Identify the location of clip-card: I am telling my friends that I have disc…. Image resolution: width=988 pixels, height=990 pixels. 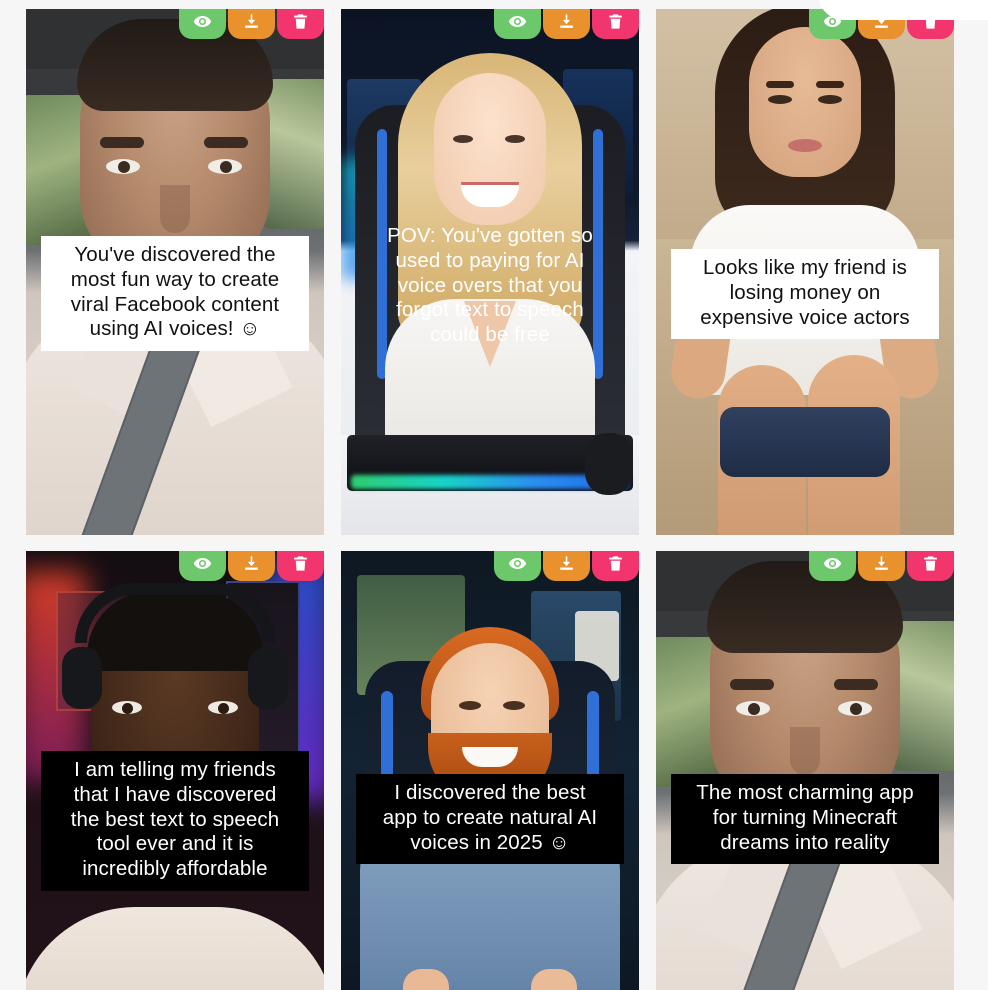
(175, 770).